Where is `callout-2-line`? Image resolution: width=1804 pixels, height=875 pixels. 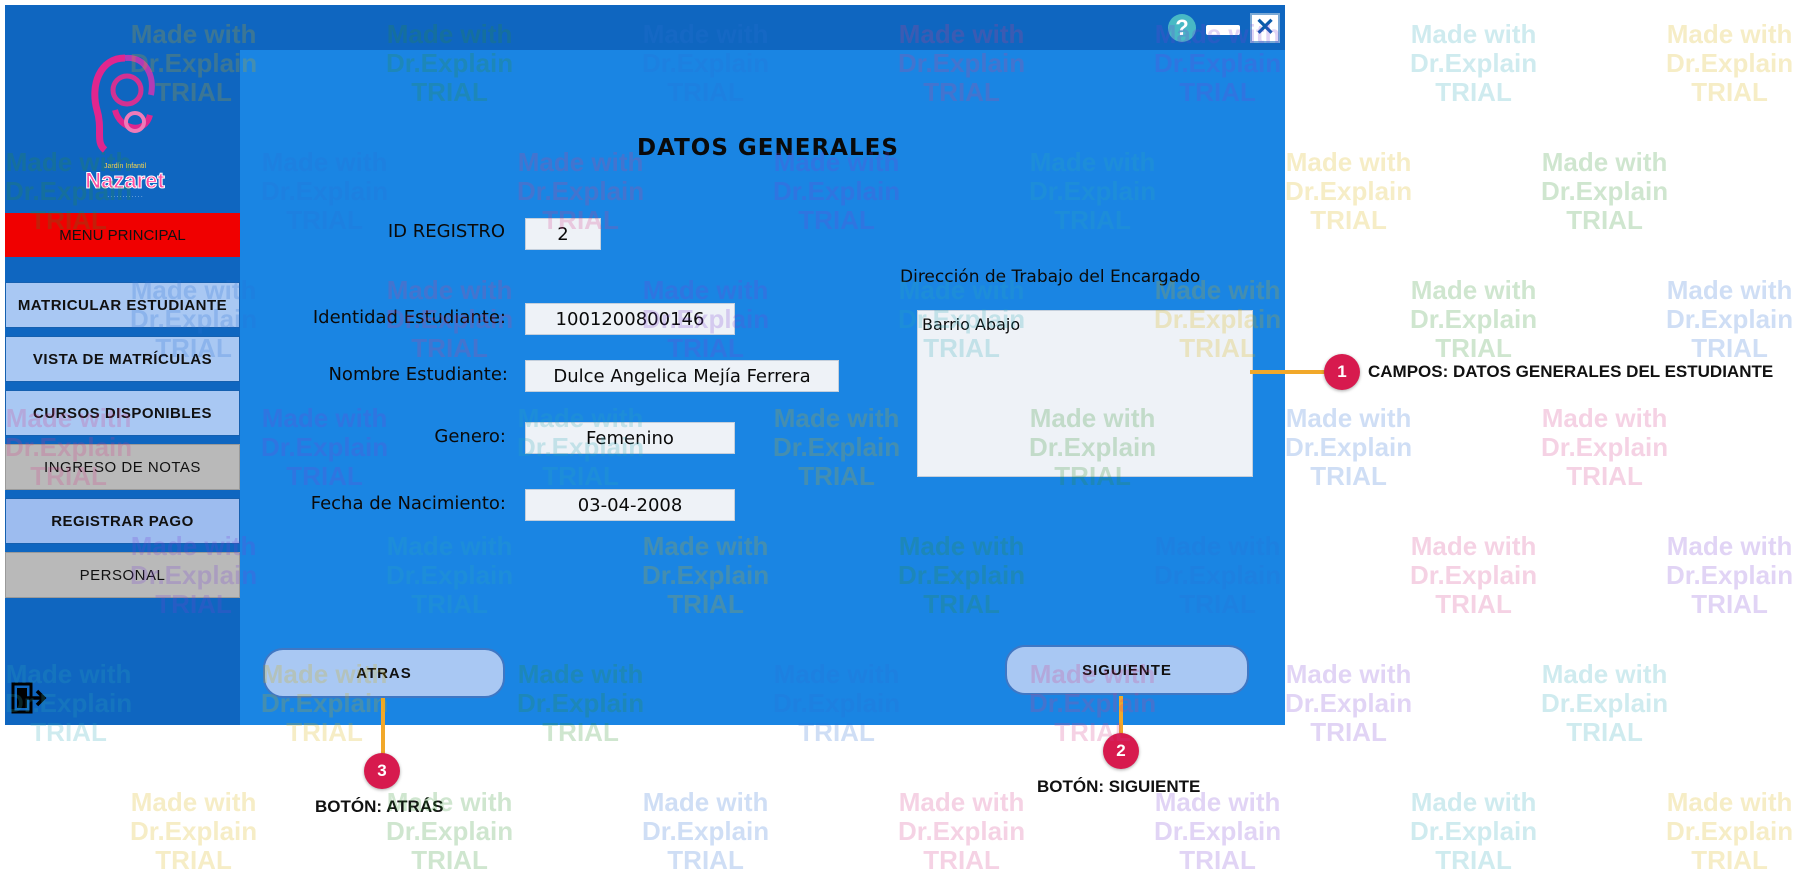 callout-2-line is located at coordinates (1121, 716).